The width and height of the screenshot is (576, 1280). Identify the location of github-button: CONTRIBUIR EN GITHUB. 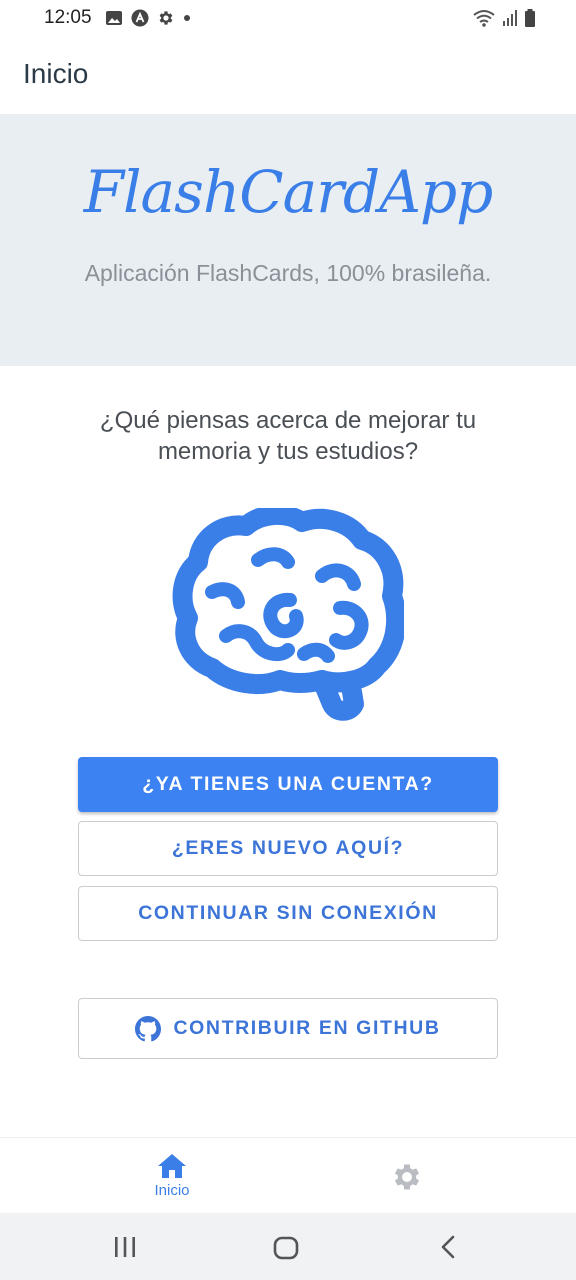
(288, 1028).